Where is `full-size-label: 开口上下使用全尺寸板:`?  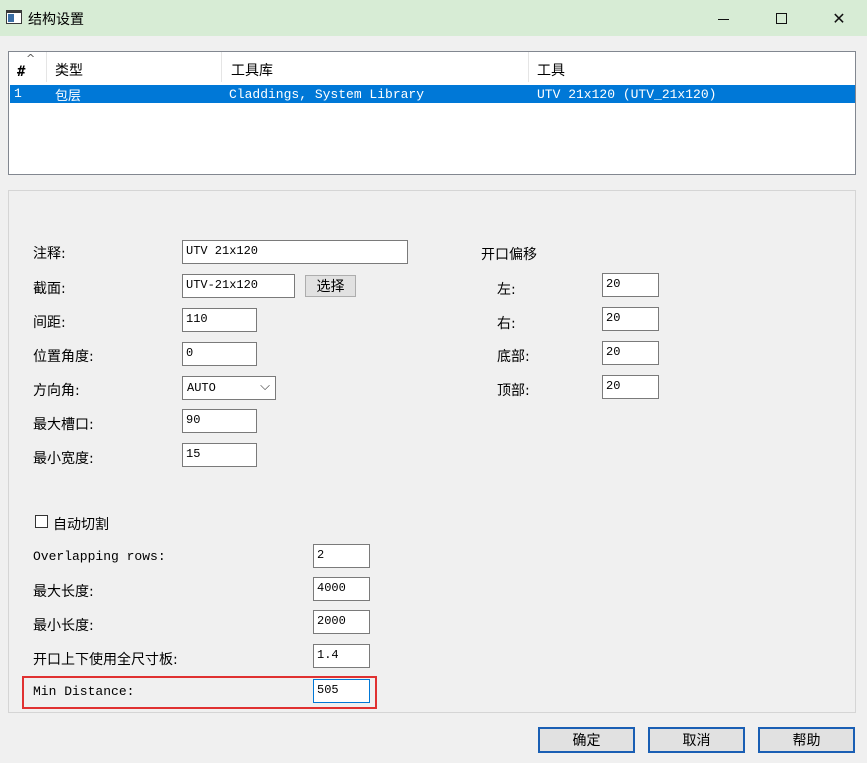 full-size-label: 开口上下使用全尺寸板: is located at coordinates (105, 660).